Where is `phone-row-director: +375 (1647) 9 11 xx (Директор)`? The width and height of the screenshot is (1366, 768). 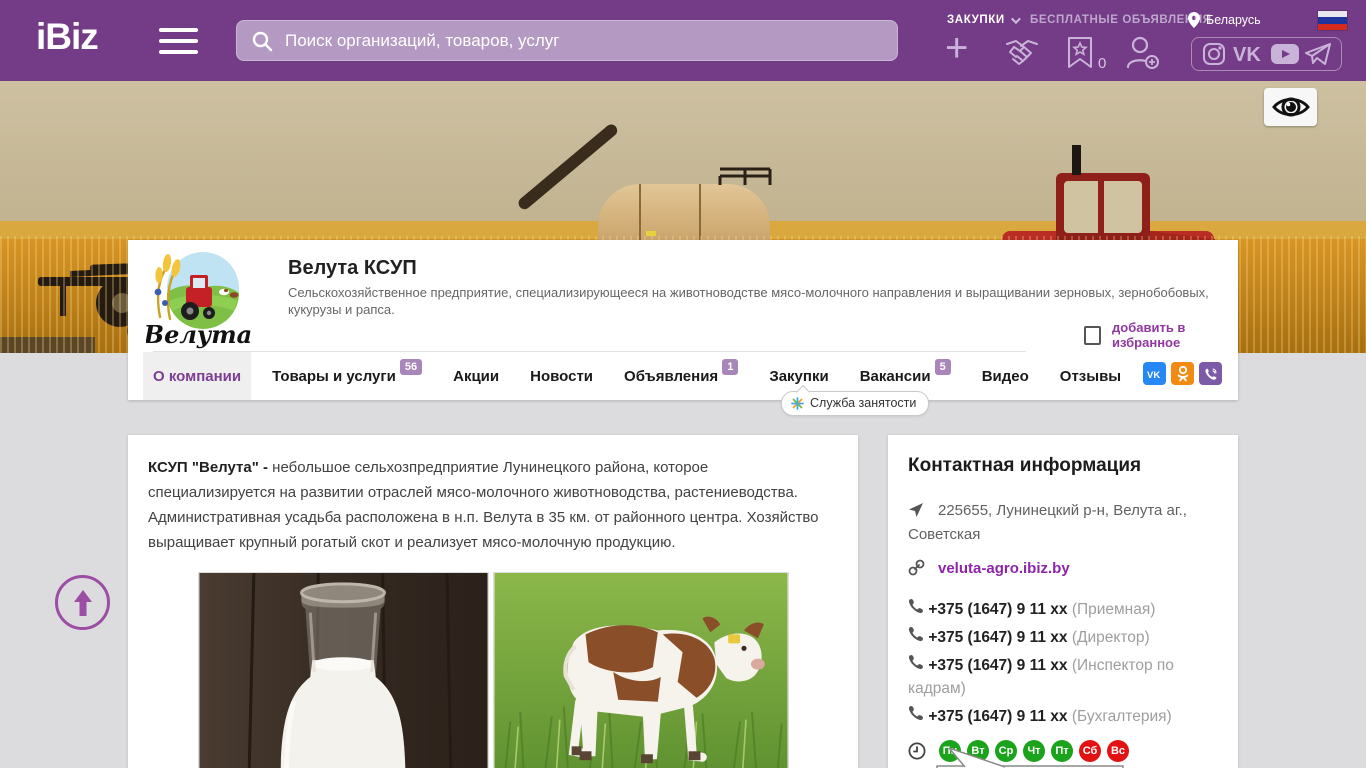 phone-row-director: +375 (1647) 9 11 xx (Директор) is located at coordinates (1063, 637).